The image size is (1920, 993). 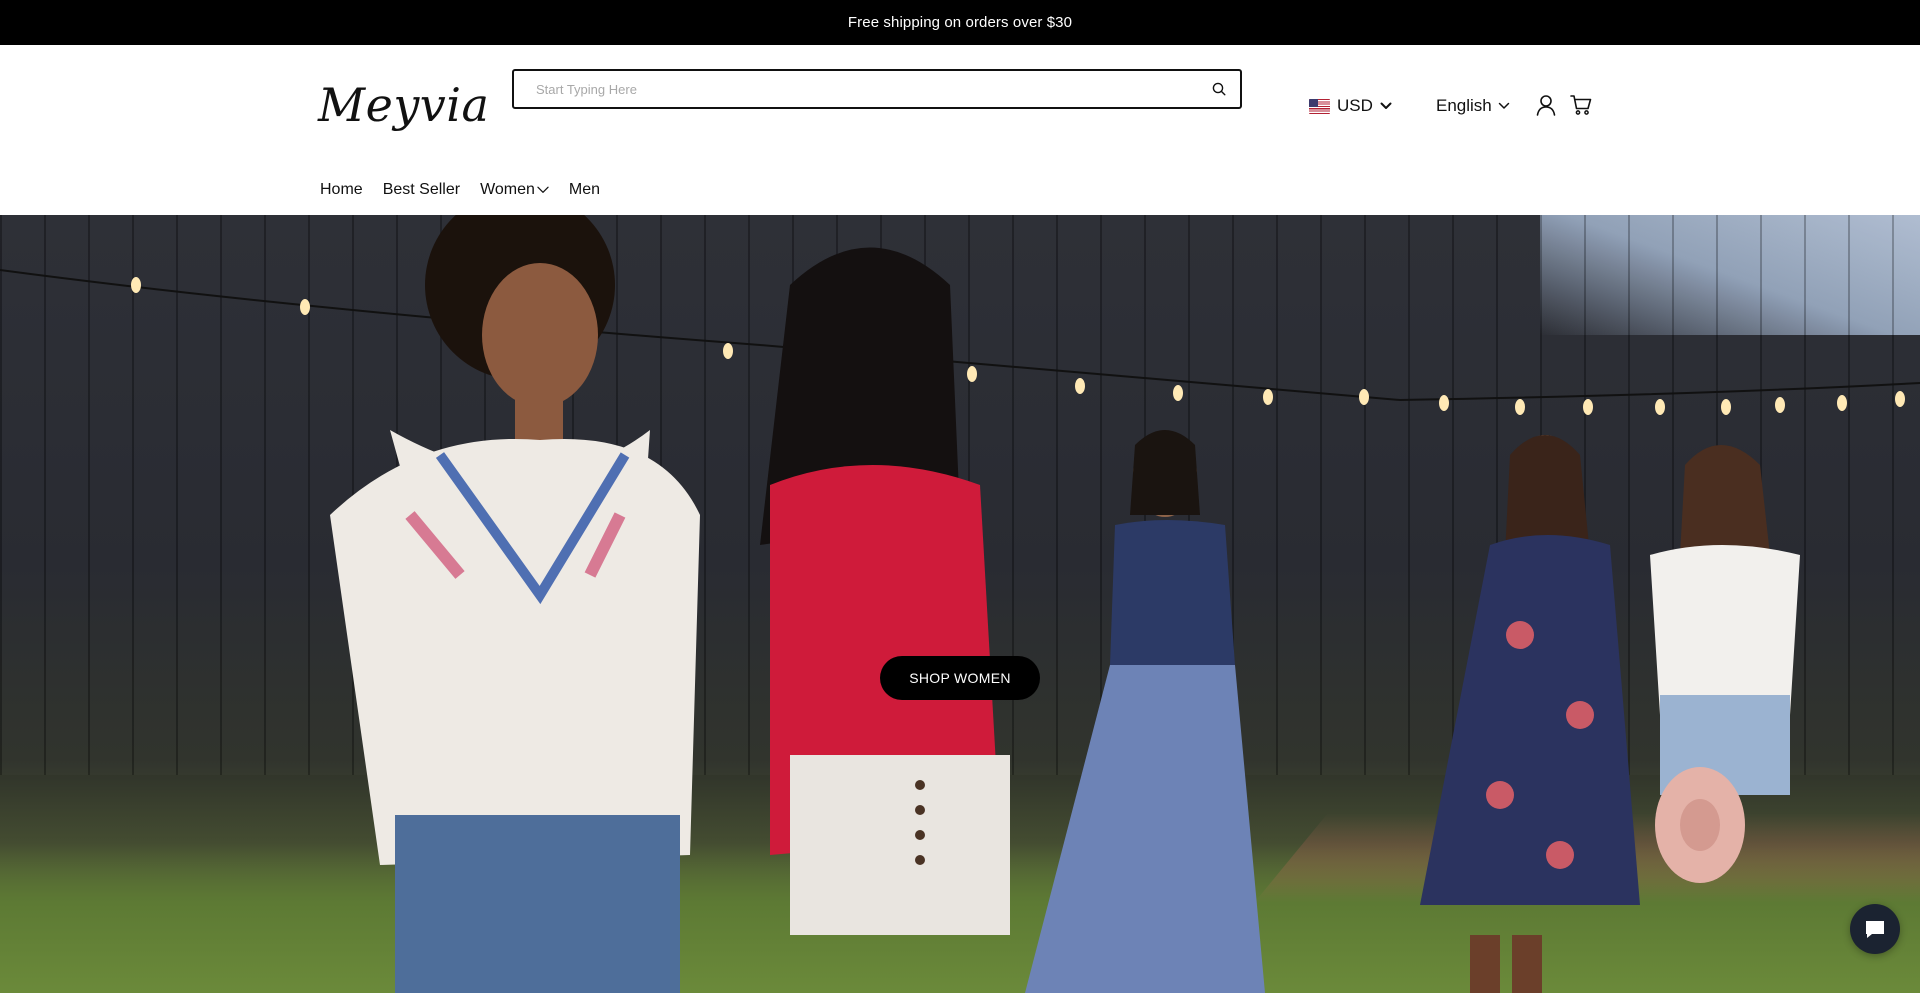 I want to click on chat-bubble-icon, so click(x=1875, y=929).